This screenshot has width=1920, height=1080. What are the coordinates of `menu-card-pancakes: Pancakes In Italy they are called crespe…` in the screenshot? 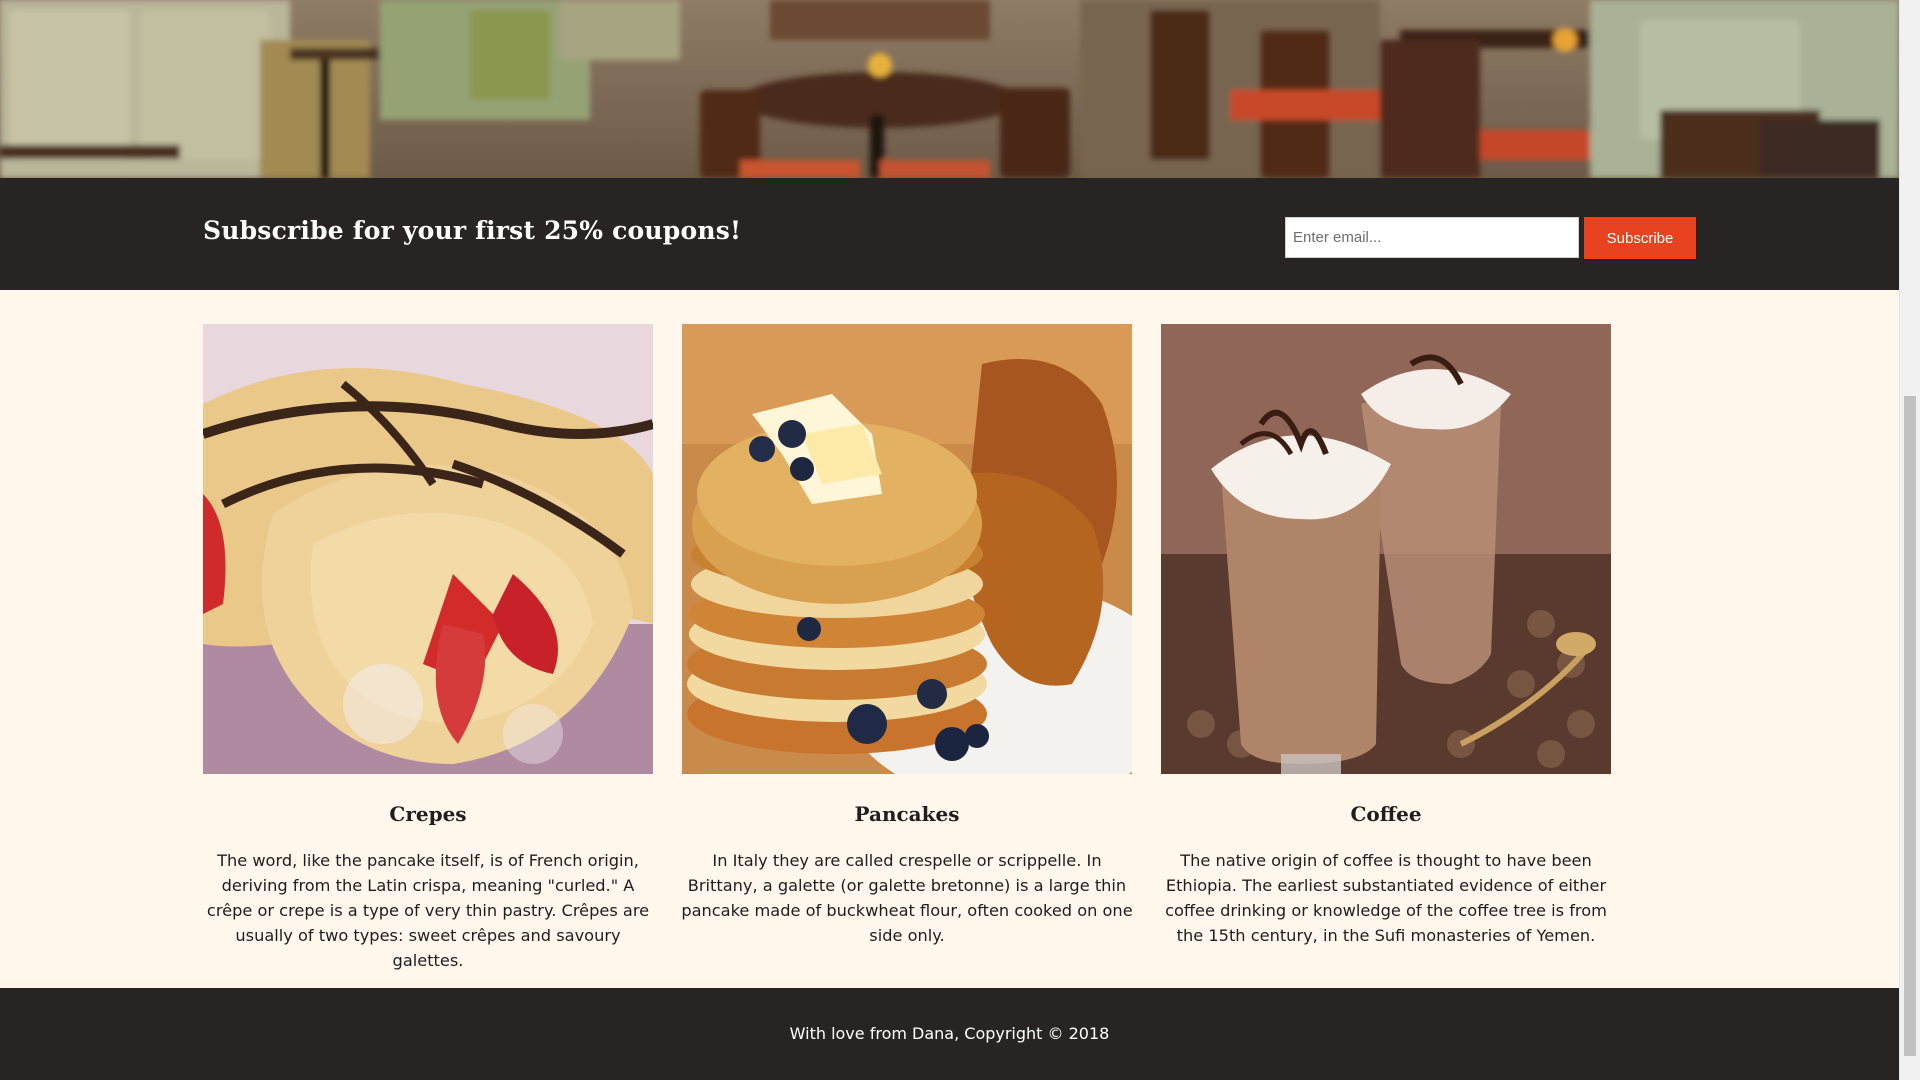 It's located at (907, 634).